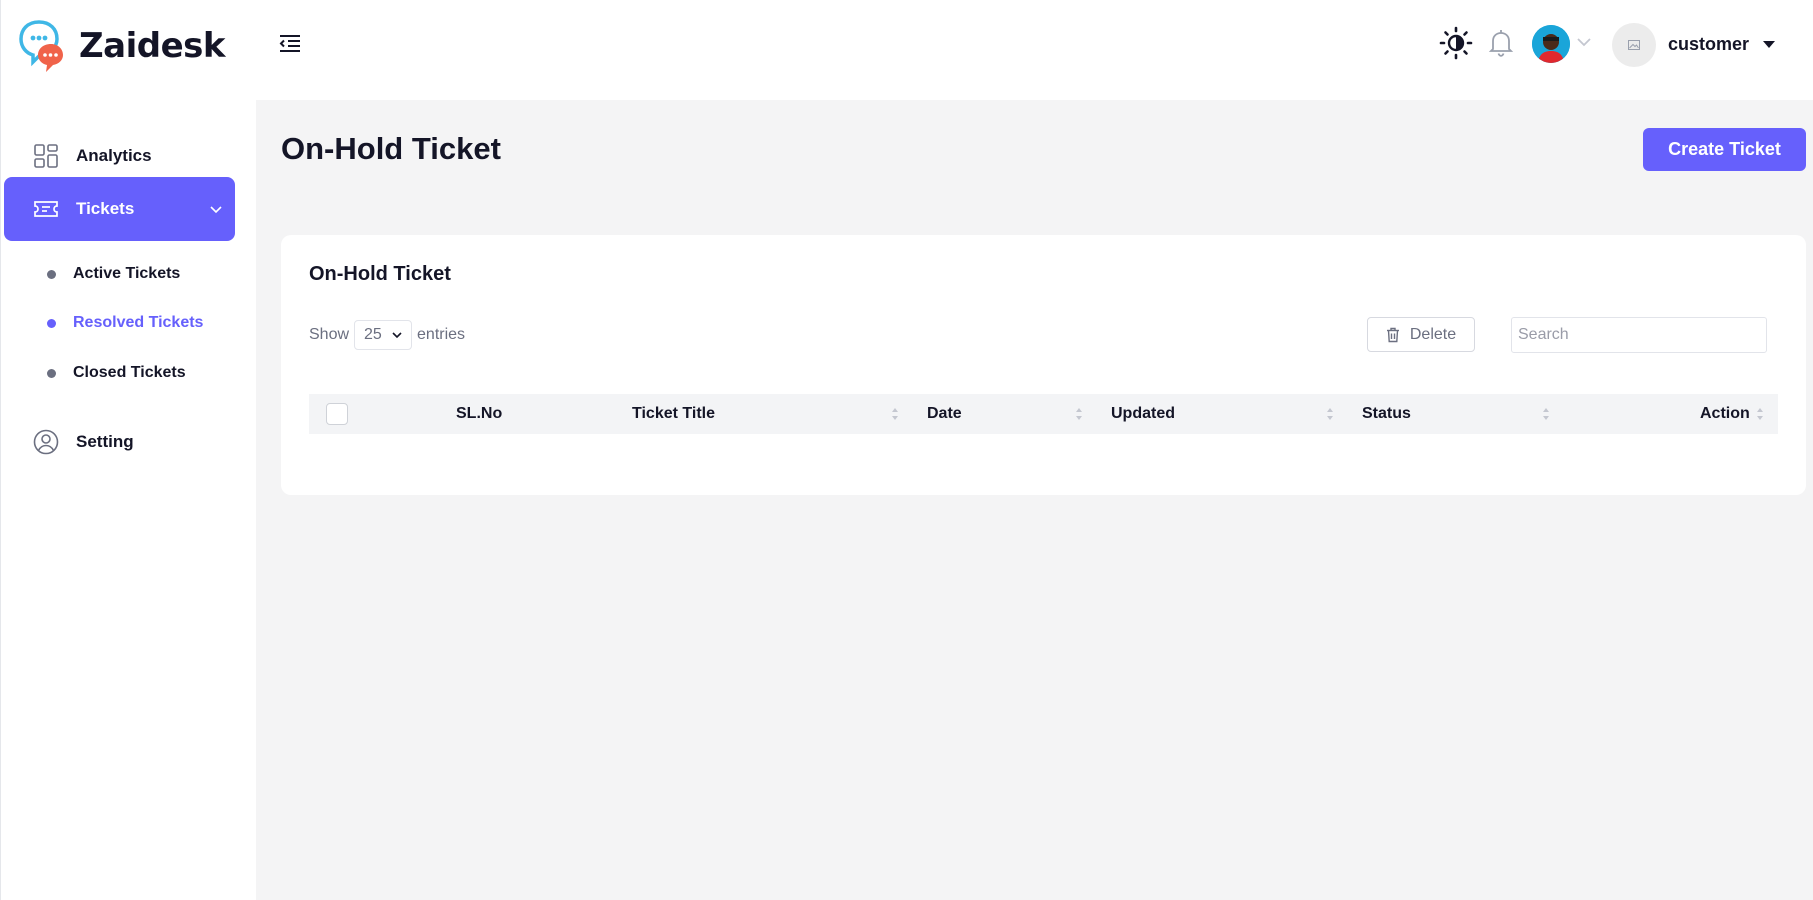 Image resolution: width=1813 pixels, height=900 pixels. What do you see at coordinates (1639, 335) in the screenshot?
I see `search-input` at bounding box center [1639, 335].